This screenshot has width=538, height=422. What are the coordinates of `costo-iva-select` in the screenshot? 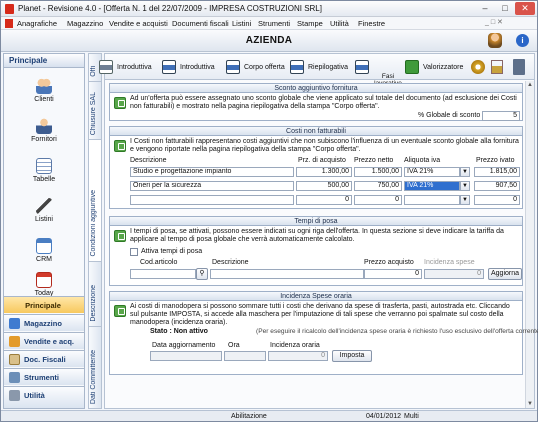 It's located at (432, 200).